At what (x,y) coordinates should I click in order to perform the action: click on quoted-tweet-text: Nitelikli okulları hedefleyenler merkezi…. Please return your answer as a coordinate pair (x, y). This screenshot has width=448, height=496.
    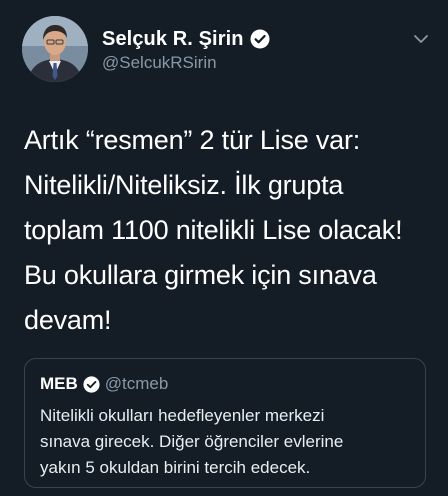
    Looking at the image, I should click on (228, 442).